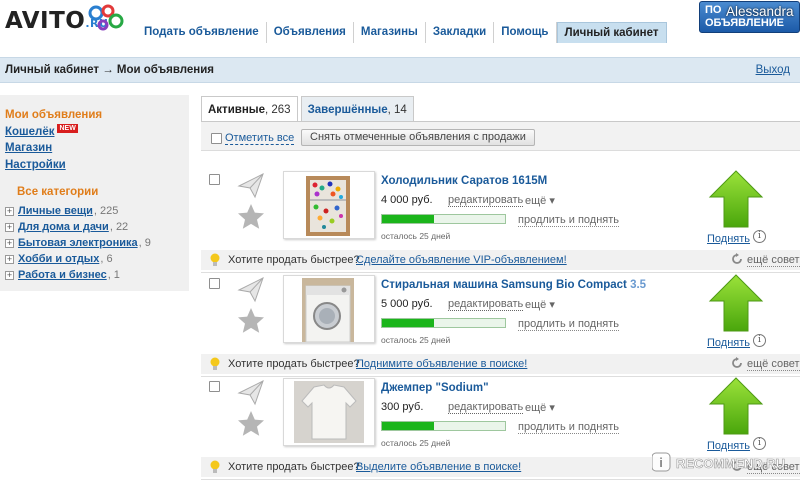 The height and width of the screenshot is (483, 800). I want to click on category-count: , 22, so click(119, 227).